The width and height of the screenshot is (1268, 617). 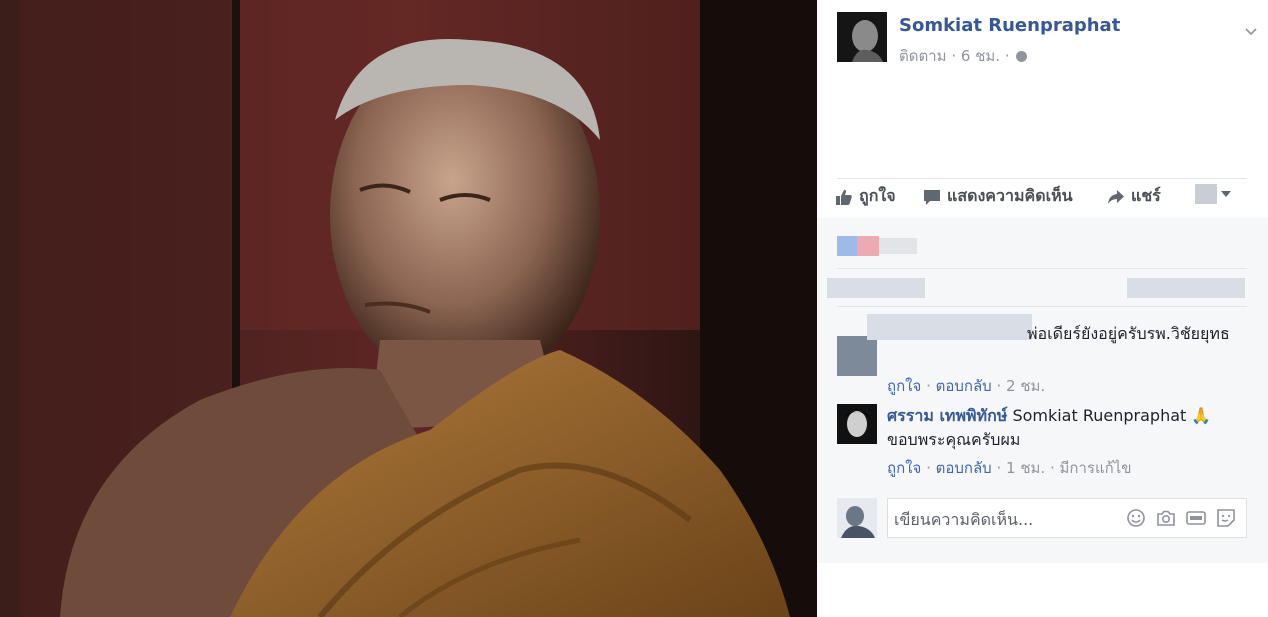 I want to click on like-label: ถูกใจ, so click(x=877, y=195).